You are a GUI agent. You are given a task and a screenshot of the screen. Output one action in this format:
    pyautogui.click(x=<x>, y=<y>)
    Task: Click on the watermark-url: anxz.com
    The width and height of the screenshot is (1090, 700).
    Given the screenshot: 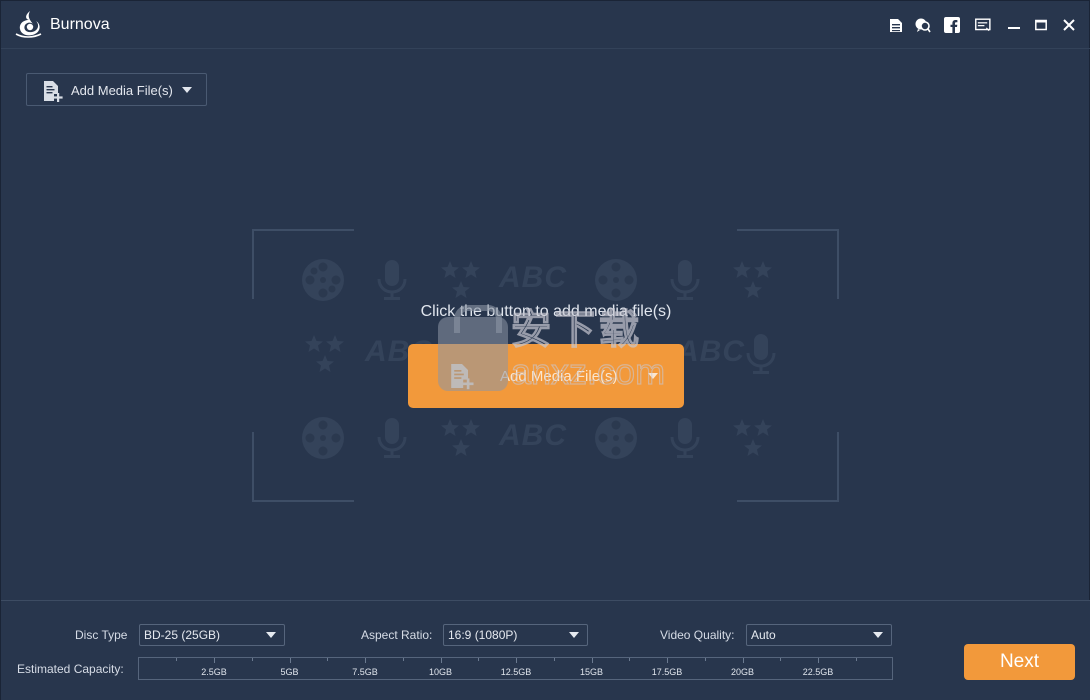 What is the action you would take?
    pyautogui.click(x=588, y=371)
    